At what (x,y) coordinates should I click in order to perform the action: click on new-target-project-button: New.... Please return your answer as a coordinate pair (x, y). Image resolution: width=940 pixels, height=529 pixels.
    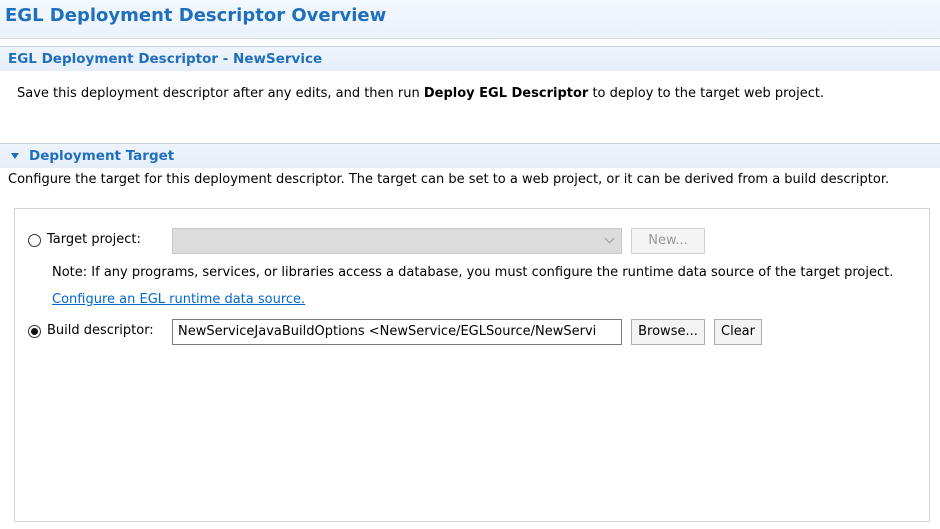
    Looking at the image, I should click on (668, 241).